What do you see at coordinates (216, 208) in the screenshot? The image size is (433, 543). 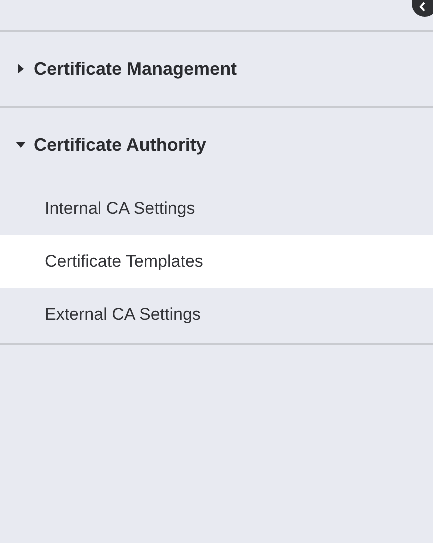 I see `nav-item: Internal CA Settings` at bounding box center [216, 208].